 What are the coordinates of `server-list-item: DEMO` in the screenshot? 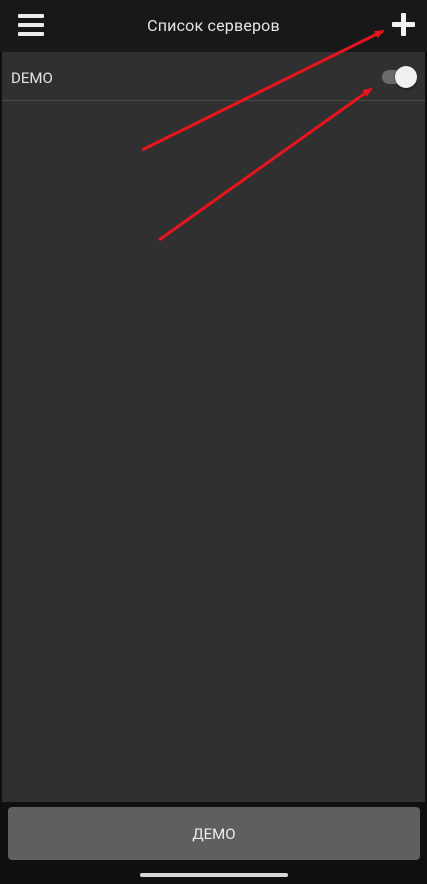 It's located at (213, 76).